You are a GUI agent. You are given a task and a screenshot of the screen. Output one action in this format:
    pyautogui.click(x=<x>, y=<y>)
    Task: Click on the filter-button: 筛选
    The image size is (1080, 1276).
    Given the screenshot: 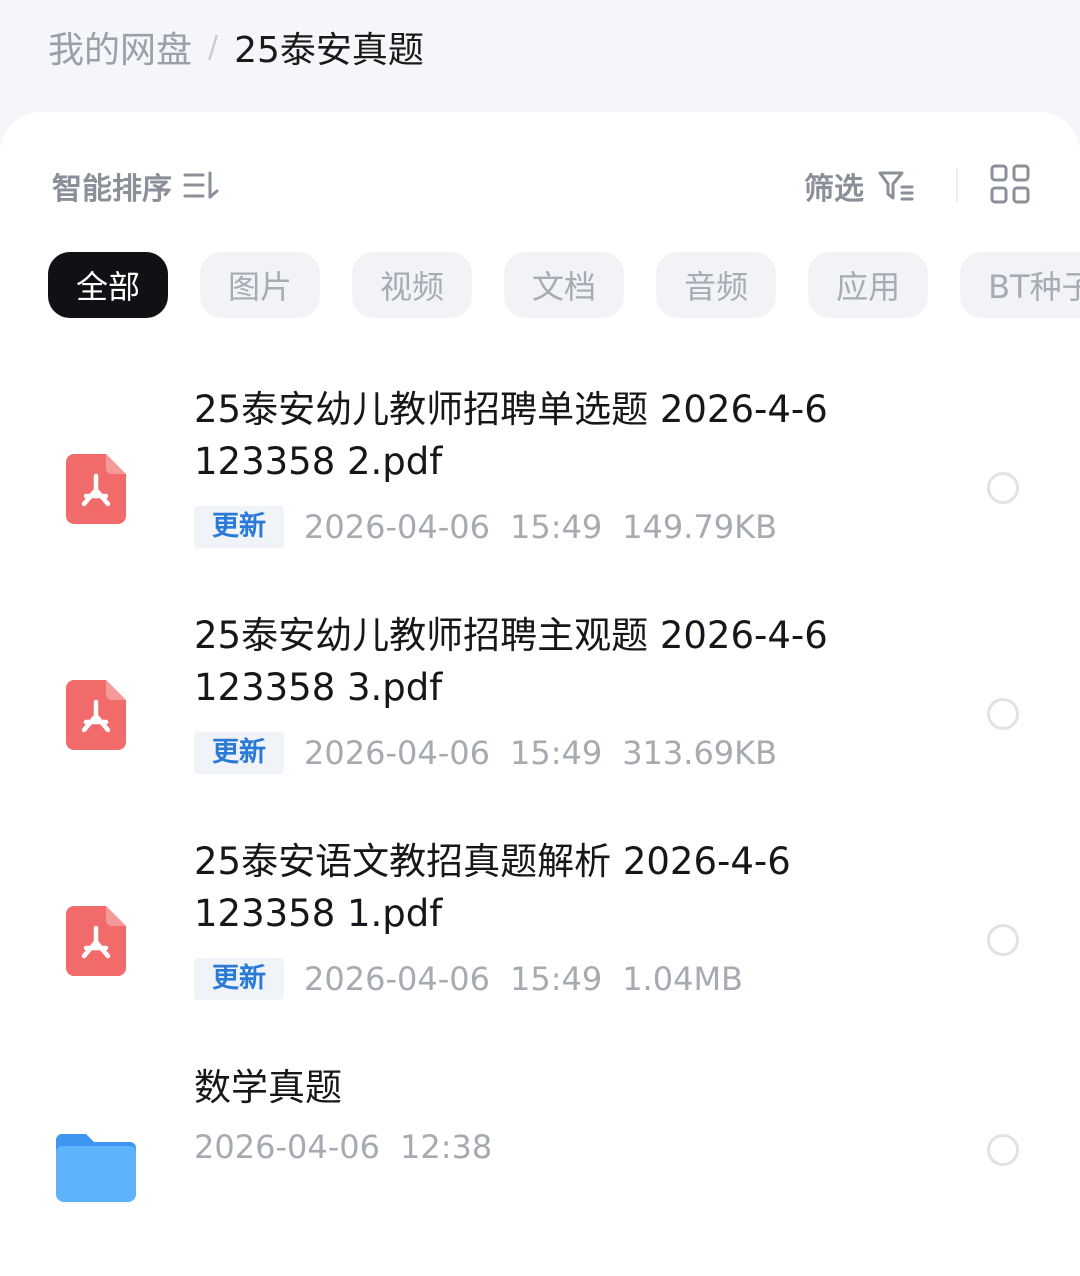 What is the action you would take?
    pyautogui.click(x=859, y=186)
    